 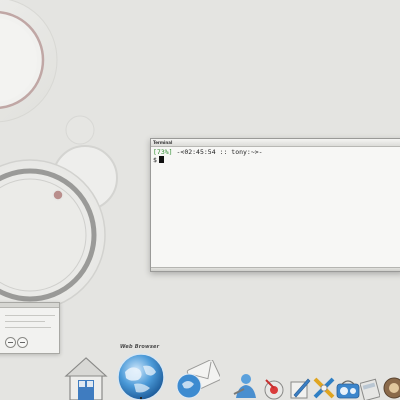 I want to click on prompt-symbol: $, so click(x=155, y=160).